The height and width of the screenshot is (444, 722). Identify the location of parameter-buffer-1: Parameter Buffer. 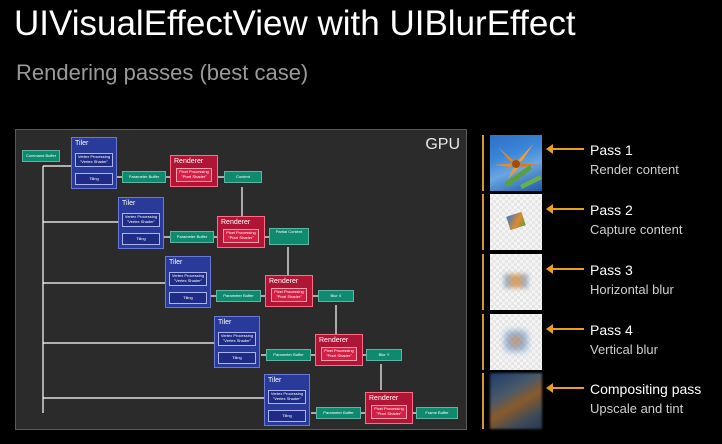
(144, 177).